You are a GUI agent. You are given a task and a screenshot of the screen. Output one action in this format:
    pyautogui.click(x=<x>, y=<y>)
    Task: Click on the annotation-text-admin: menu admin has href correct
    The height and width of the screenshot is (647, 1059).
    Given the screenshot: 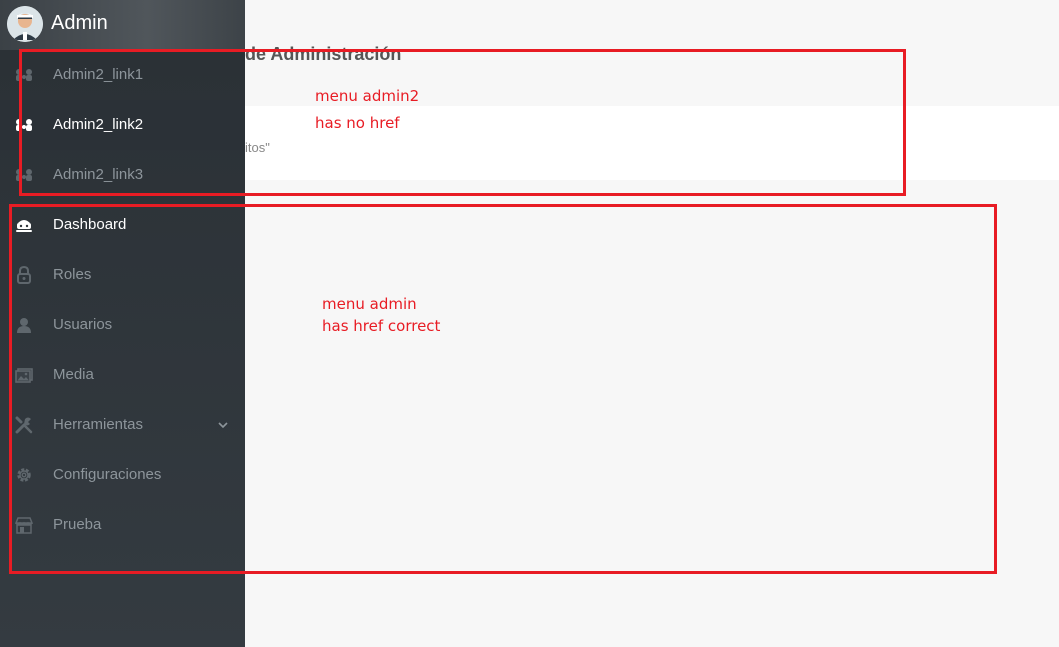 What is the action you would take?
    pyautogui.click(x=381, y=315)
    